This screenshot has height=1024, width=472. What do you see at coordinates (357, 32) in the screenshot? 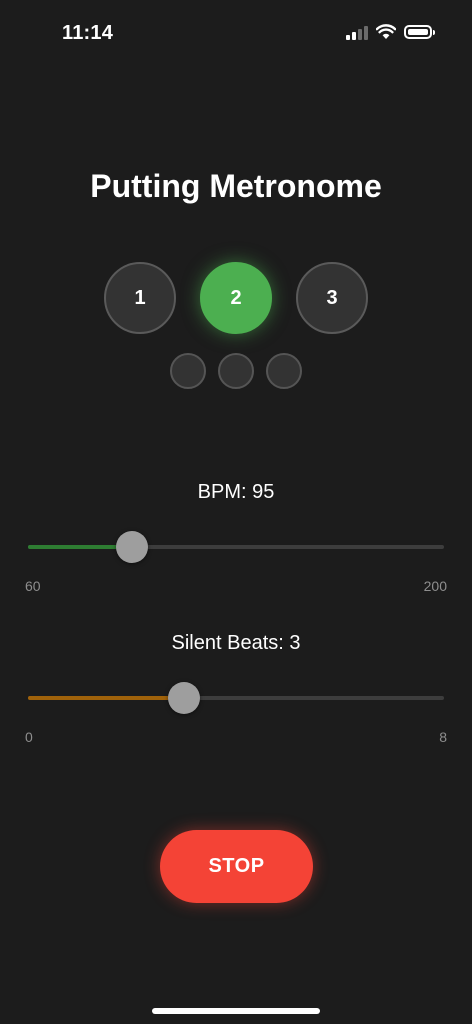
I see `cellular-signal-icon` at bounding box center [357, 32].